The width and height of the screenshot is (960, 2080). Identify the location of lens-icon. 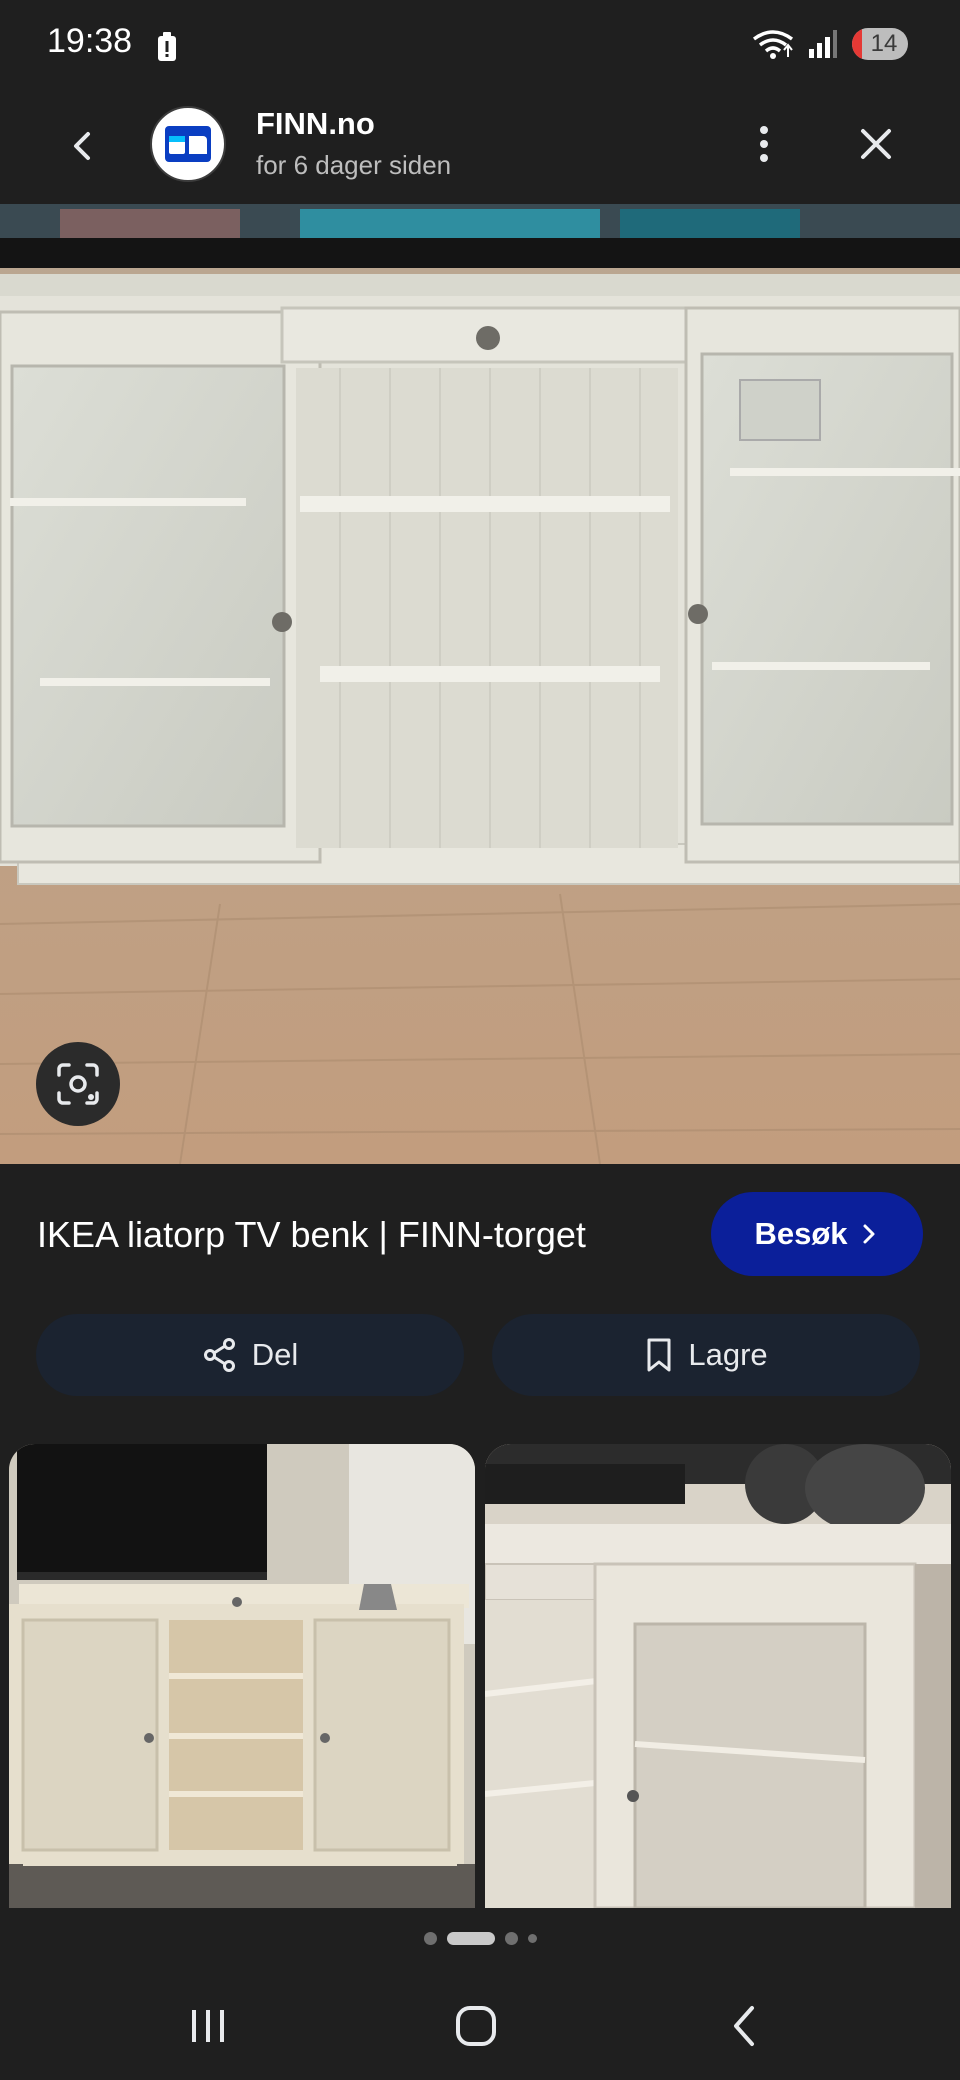
(78, 1084).